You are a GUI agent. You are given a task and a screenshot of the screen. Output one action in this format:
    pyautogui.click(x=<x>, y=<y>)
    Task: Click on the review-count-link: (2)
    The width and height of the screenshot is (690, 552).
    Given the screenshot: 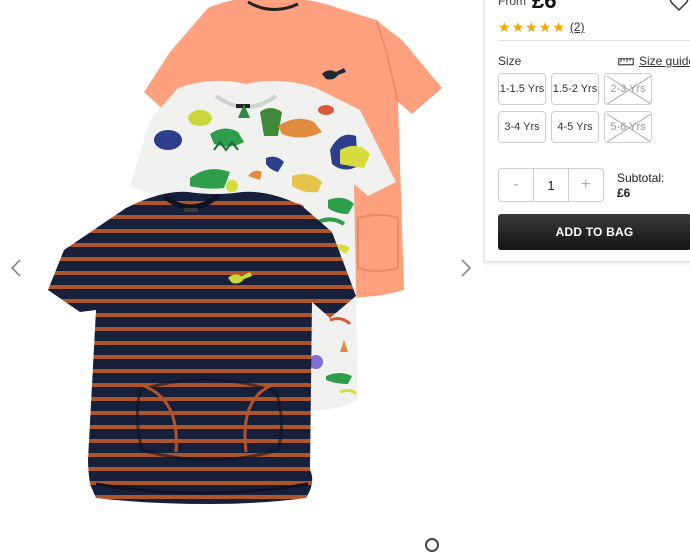 What is the action you would take?
    pyautogui.click(x=577, y=27)
    